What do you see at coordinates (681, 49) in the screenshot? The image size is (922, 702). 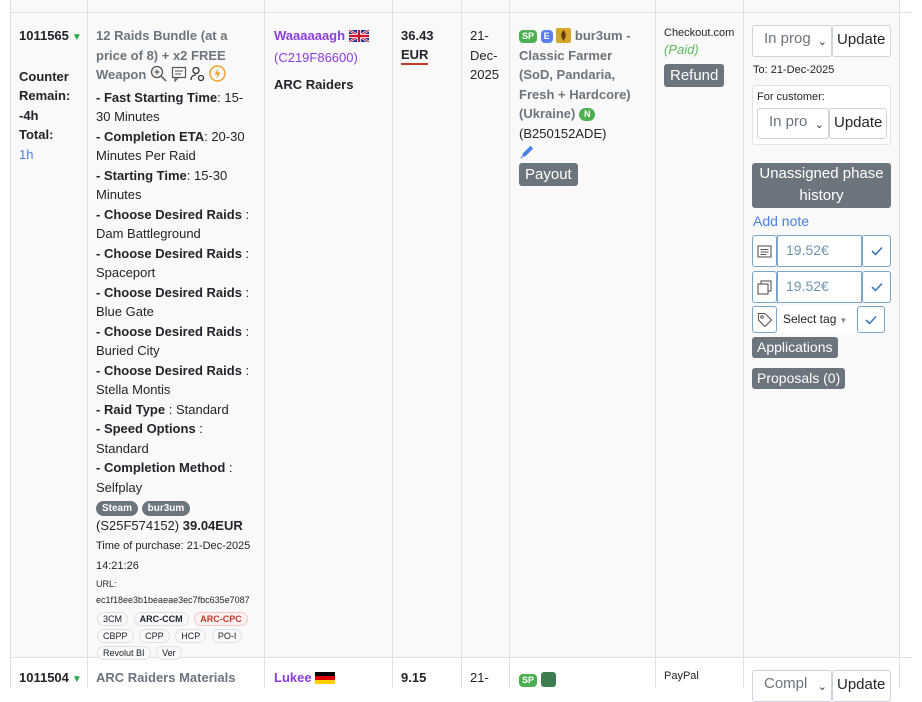 I see `payment-status: (Paid)` at bounding box center [681, 49].